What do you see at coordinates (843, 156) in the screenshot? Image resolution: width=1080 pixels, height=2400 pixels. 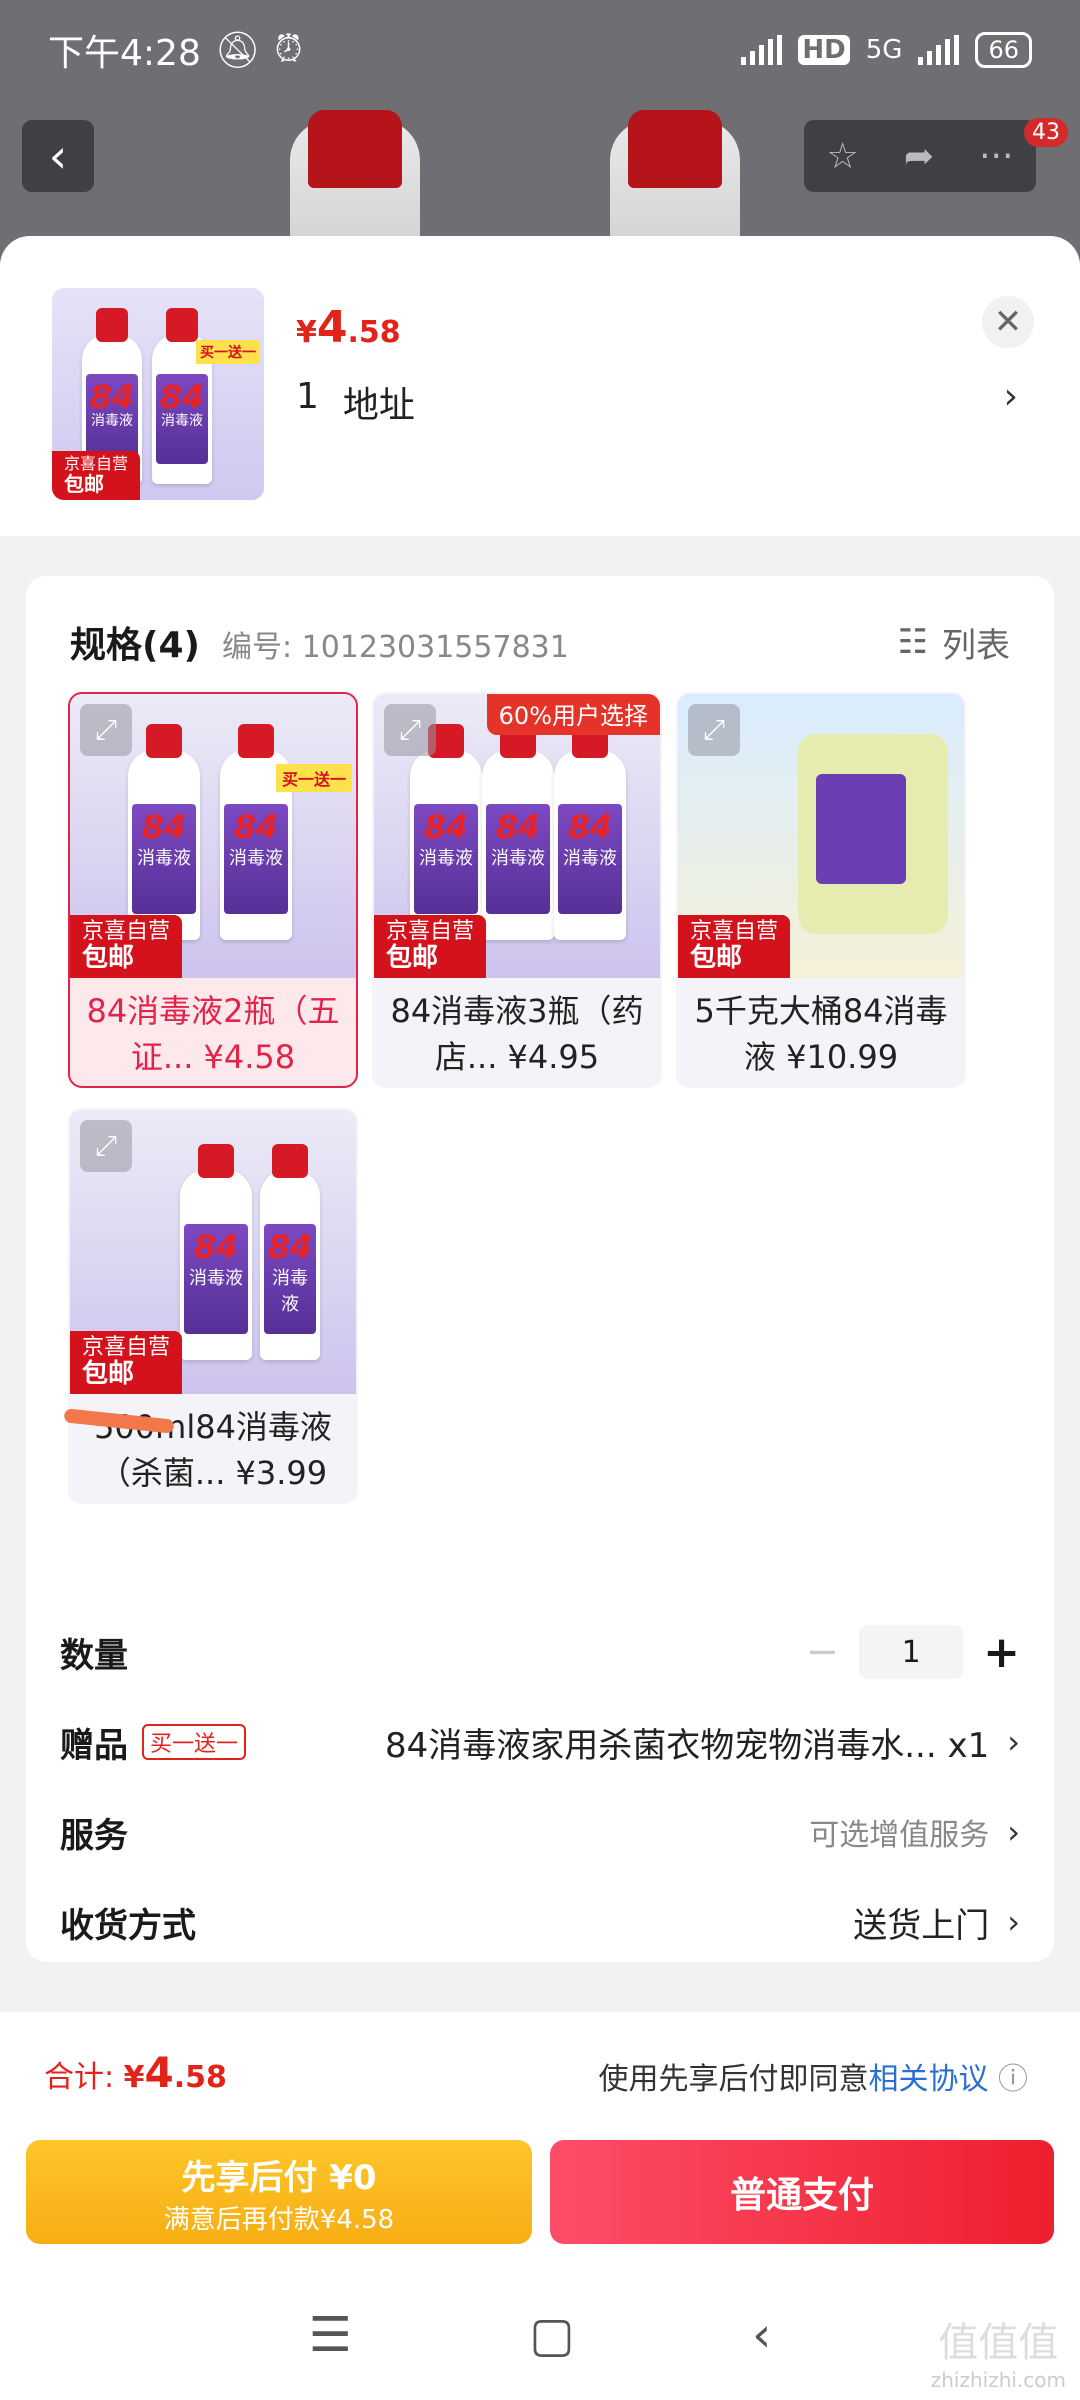 I see `favorite-star-icon: ☆` at bounding box center [843, 156].